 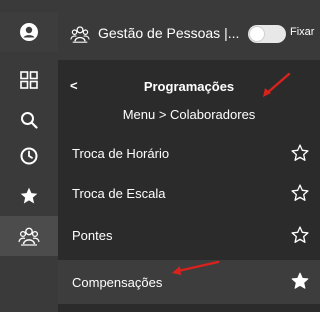 I want to click on pin-toggle-label: Fixar, so click(x=302, y=32).